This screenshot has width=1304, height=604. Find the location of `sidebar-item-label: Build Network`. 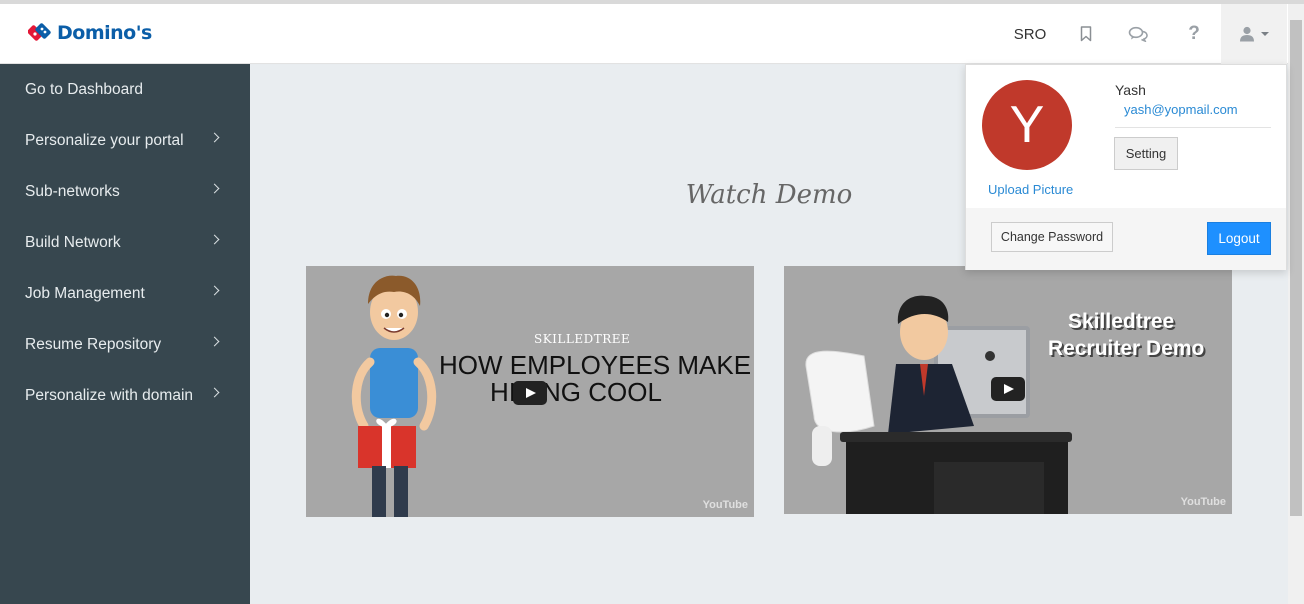

sidebar-item-label: Build Network is located at coordinates (73, 242).